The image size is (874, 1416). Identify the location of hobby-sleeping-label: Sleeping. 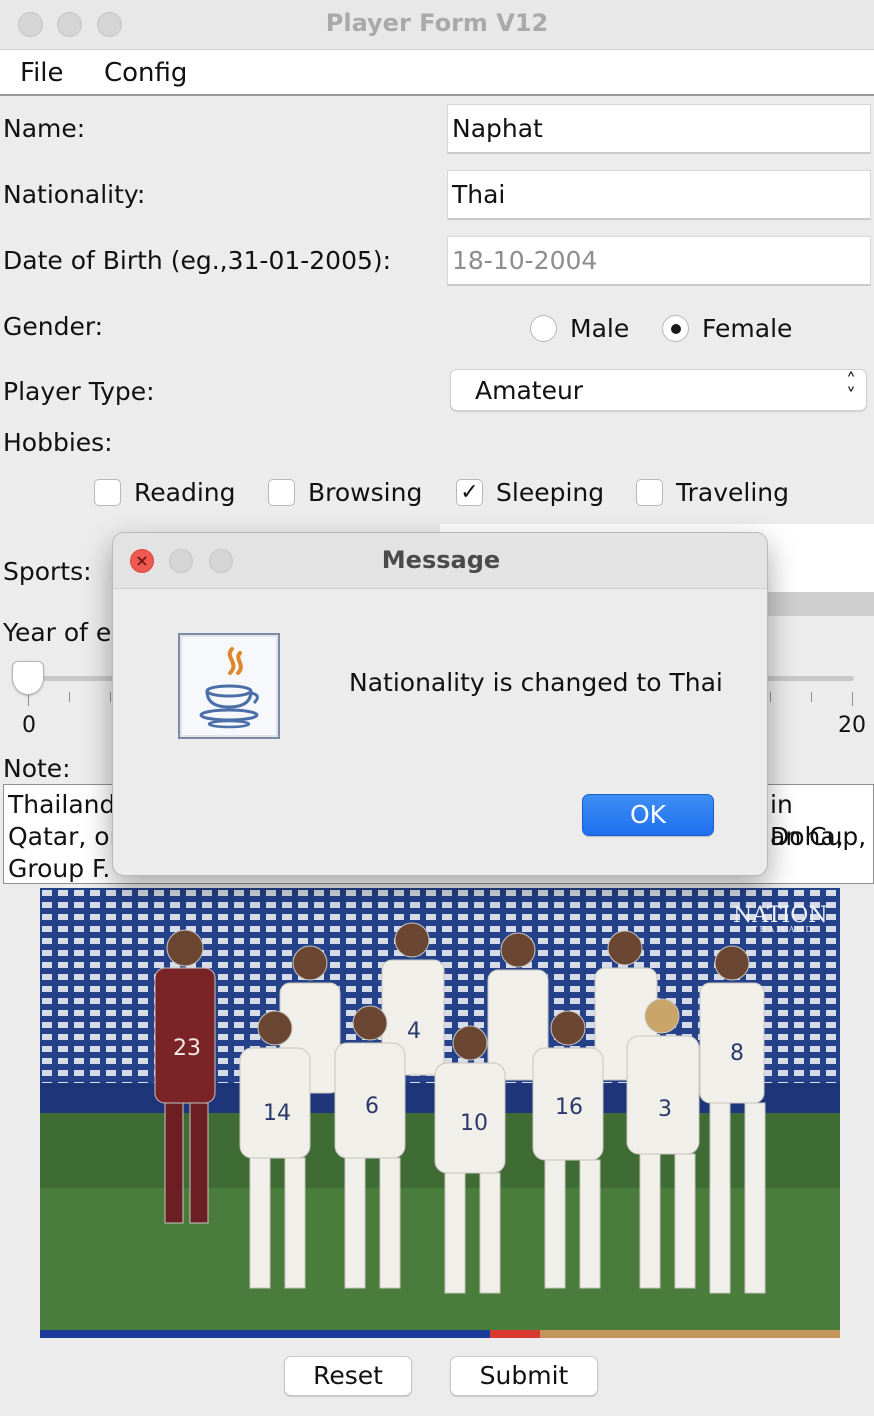
(550, 492).